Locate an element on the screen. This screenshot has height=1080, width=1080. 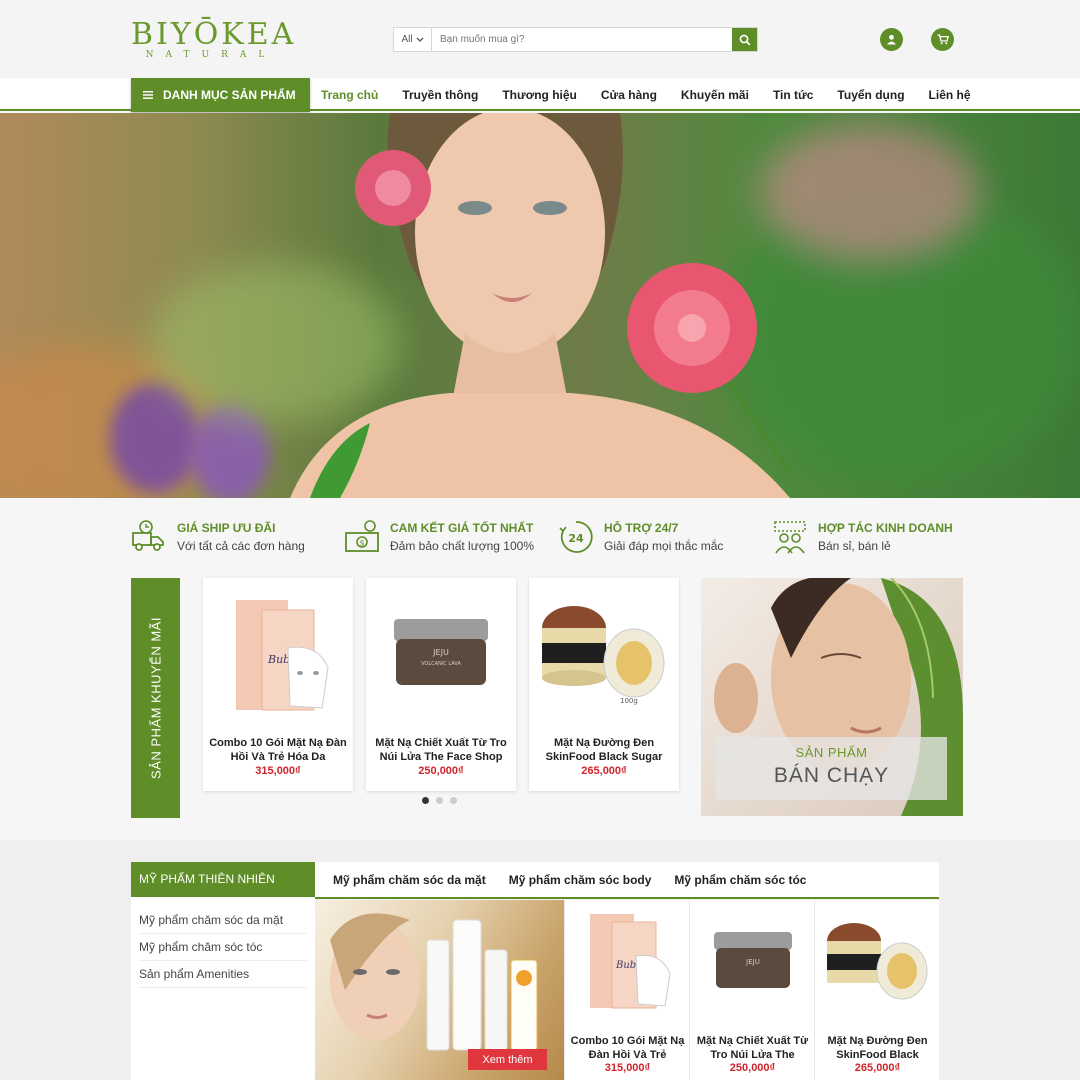
search-bar: All is located at coordinates (575, 39).